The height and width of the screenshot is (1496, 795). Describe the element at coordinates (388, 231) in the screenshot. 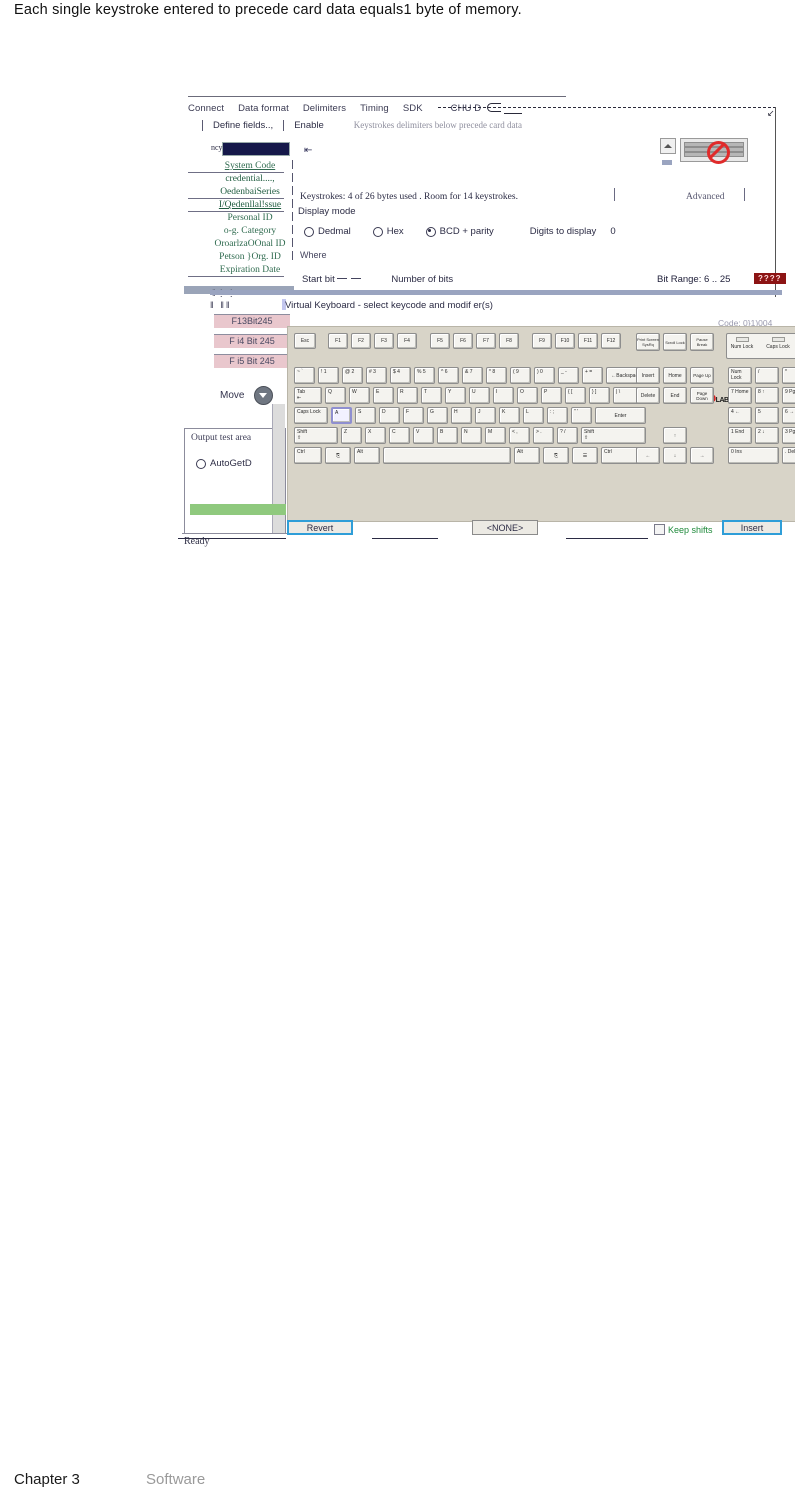

I see `radio-hex: Hex` at that location.